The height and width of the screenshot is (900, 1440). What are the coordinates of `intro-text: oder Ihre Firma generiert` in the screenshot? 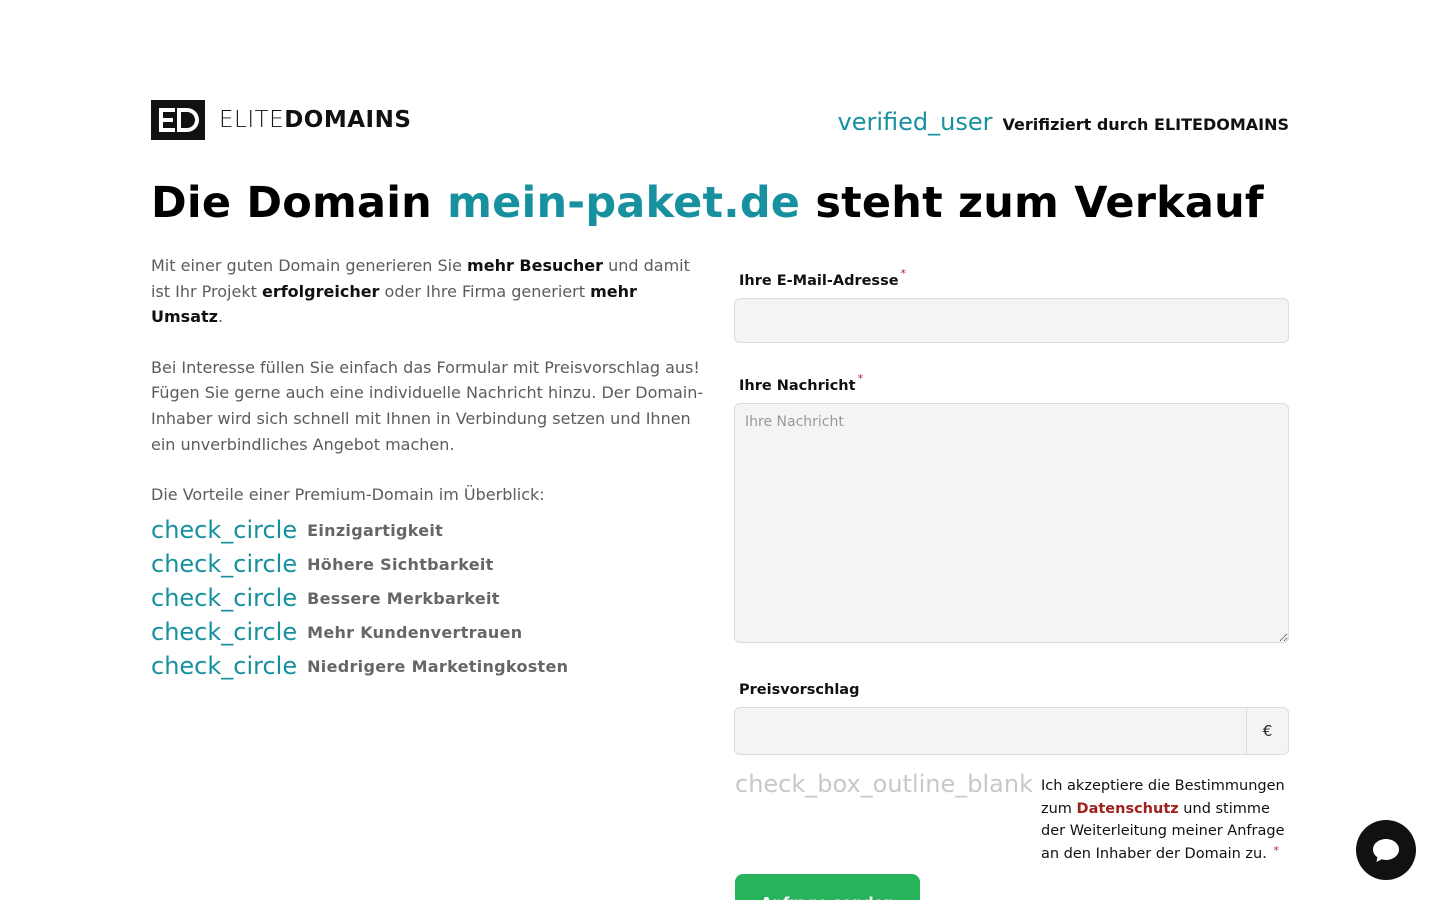 It's located at (485, 291).